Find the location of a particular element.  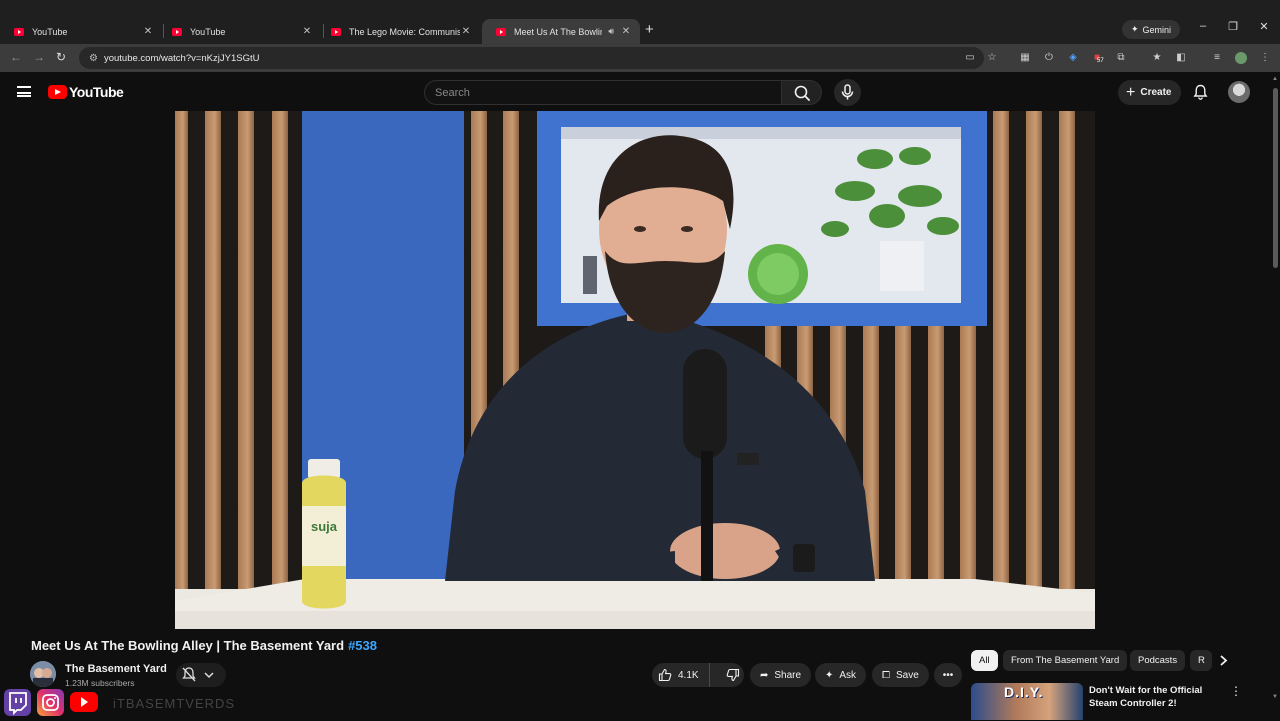

account-avatar is located at coordinates (1239, 92).